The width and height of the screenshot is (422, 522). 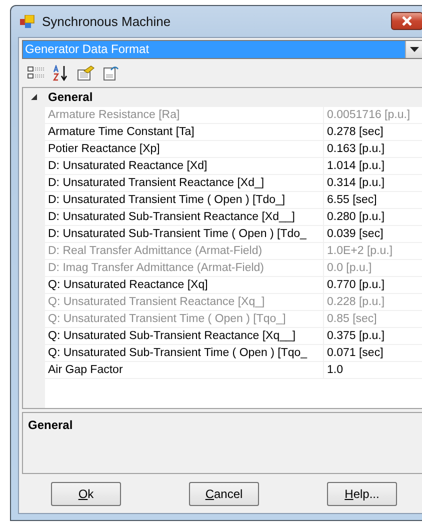 I want to click on window-title: Synchronous Machine, so click(x=107, y=21).